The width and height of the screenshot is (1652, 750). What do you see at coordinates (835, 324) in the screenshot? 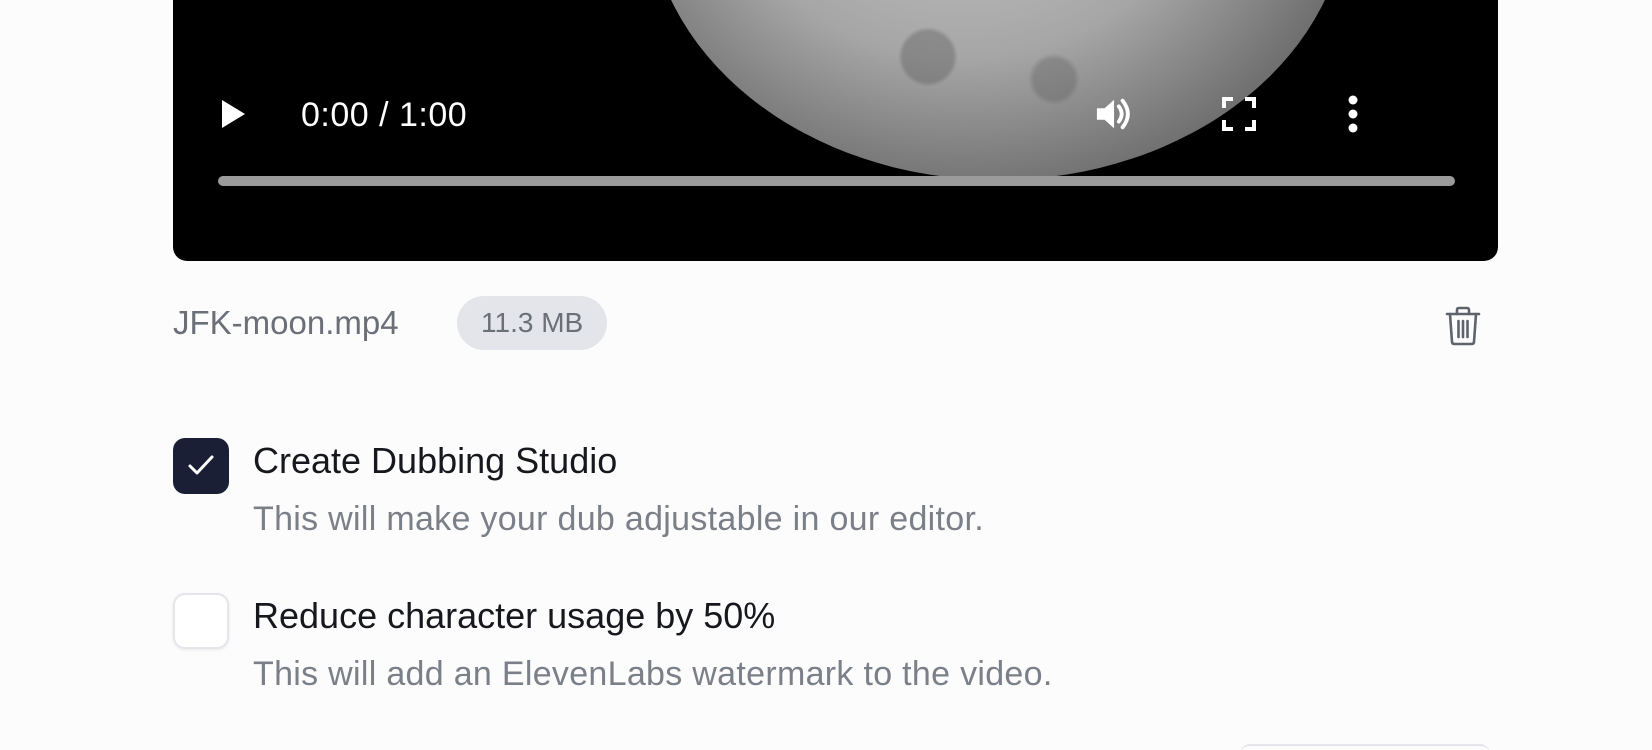
I see `file-info-row: JFK-moon.mp4 11.3 MB` at bounding box center [835, 324].